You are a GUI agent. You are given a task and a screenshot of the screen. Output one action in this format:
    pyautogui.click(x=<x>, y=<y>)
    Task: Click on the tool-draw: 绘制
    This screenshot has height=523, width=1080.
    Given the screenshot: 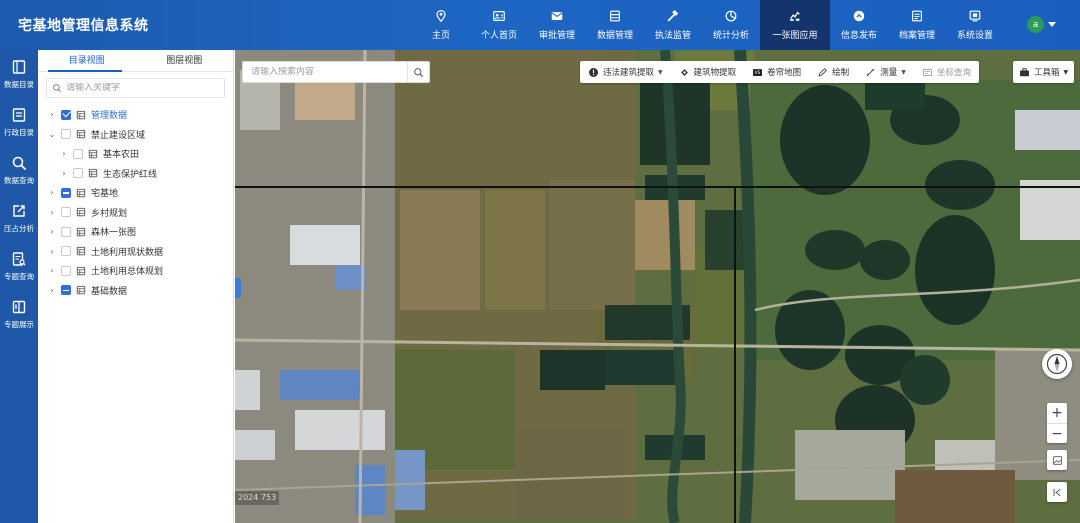 What is the action you would take?
    pyautogui.click(x=833, y=72)
    